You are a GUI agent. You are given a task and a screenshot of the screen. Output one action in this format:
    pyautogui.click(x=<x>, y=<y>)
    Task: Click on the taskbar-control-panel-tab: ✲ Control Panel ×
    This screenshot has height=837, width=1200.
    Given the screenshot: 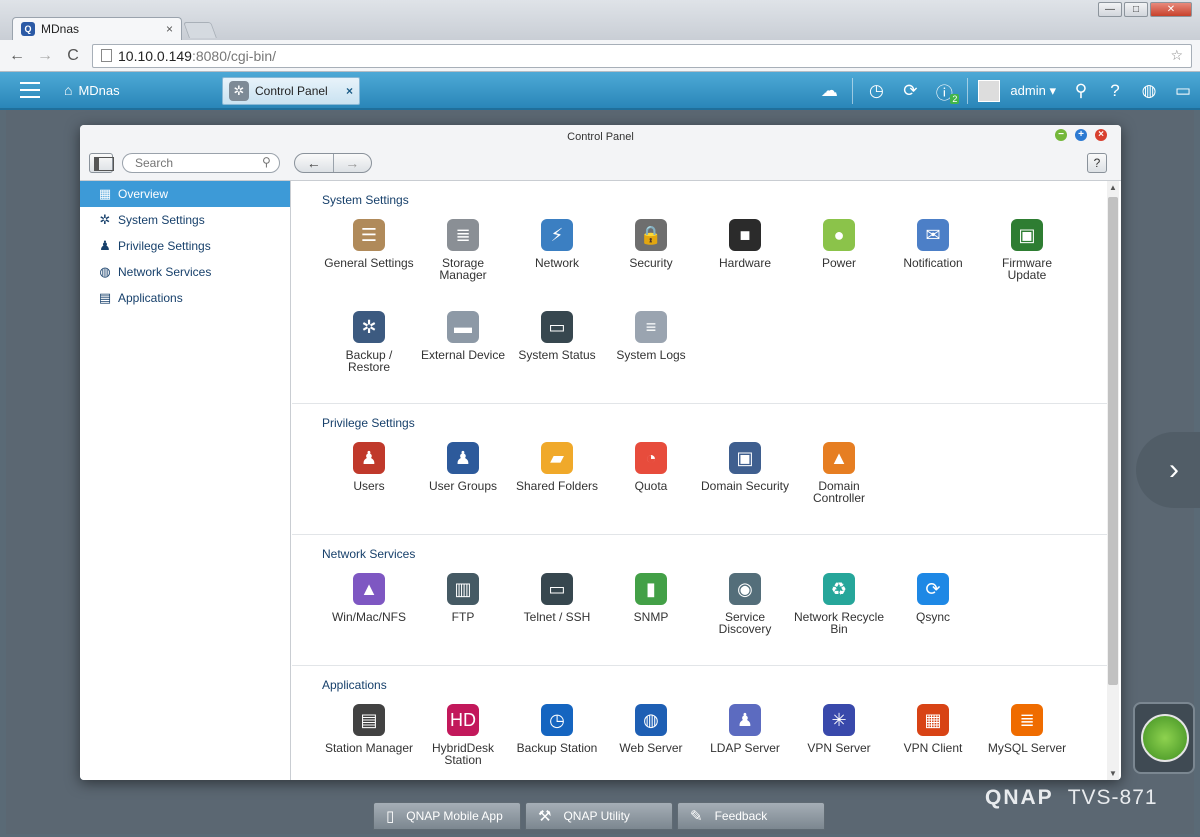 What is the action you would take?
    pyautogui.click(x=291, y=91)
    